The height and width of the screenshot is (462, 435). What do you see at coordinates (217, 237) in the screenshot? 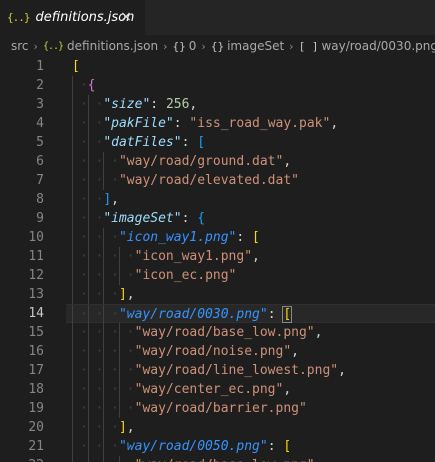
I see `code-line: 10 · · ·"icon_way1.png": [` at bounding box center [217, 237].